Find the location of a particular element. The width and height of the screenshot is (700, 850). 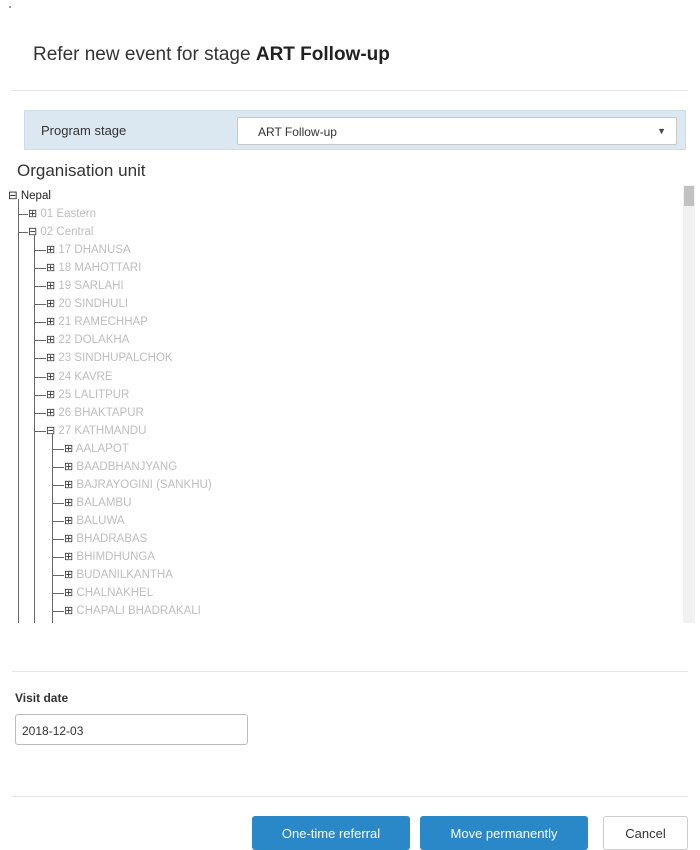

tree-node: ⊞ 26 BHAKTAPUR is located at coordinates (95, 413).